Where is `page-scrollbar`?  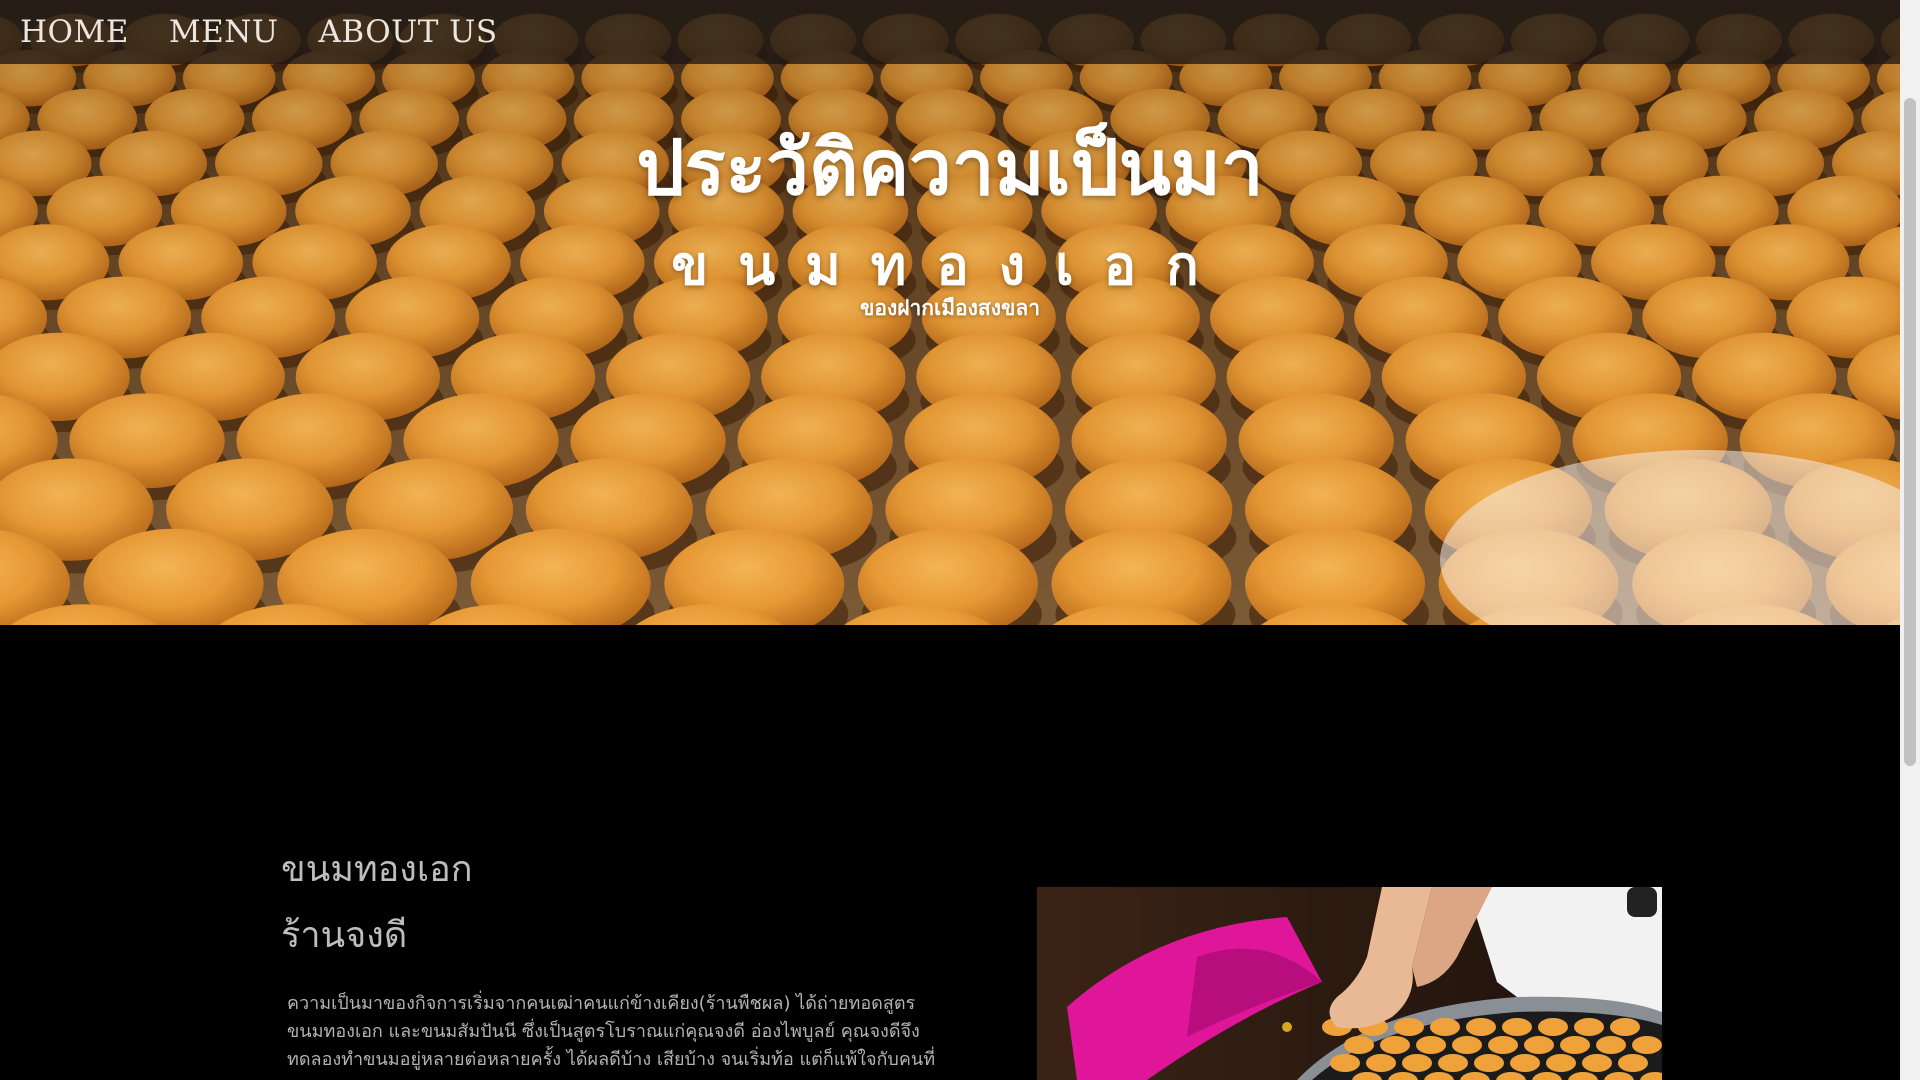 page-scrollbar is located at coordinates (1910, 540).